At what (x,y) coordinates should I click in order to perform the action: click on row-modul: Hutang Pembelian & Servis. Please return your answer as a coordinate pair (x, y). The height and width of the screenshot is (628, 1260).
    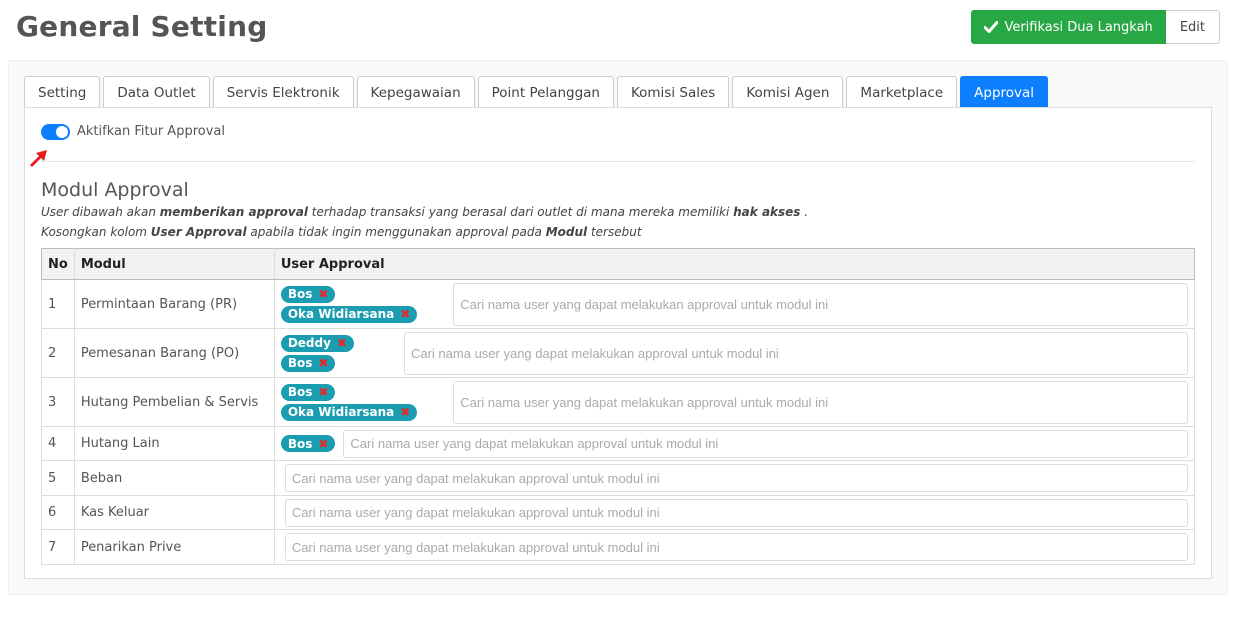
    Looking at the image, I should click on (174, 402).